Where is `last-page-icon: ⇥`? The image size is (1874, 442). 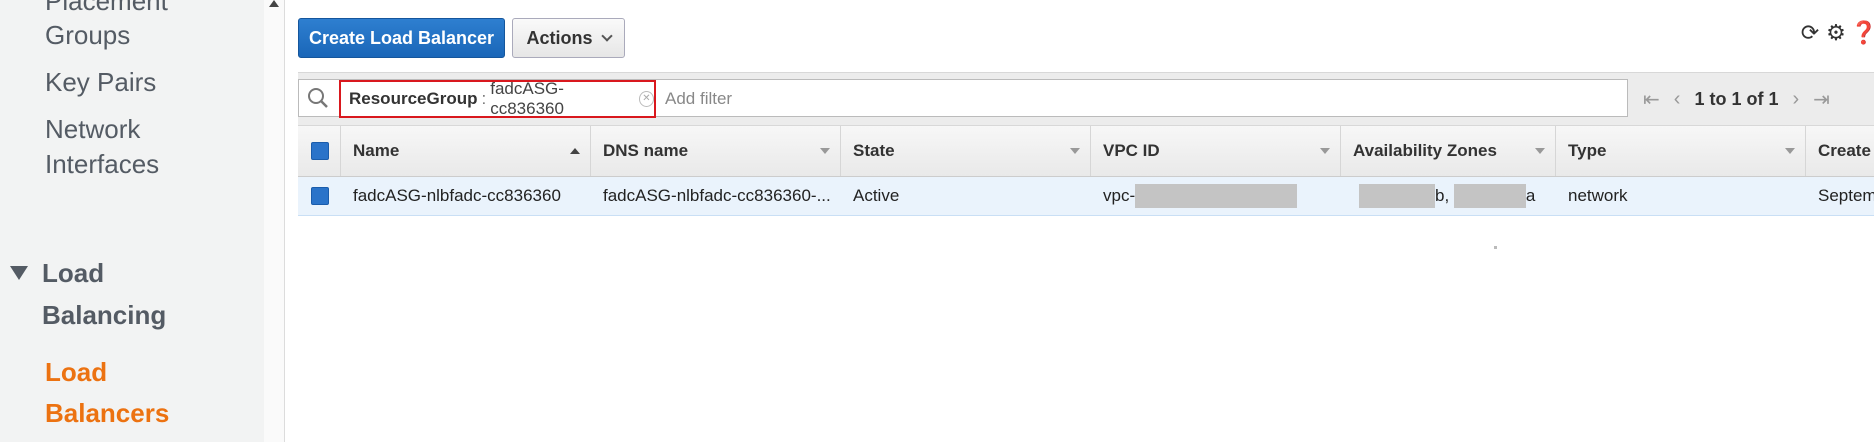
last-page-icon: ⇥ is located at coordinates (1821, 99).